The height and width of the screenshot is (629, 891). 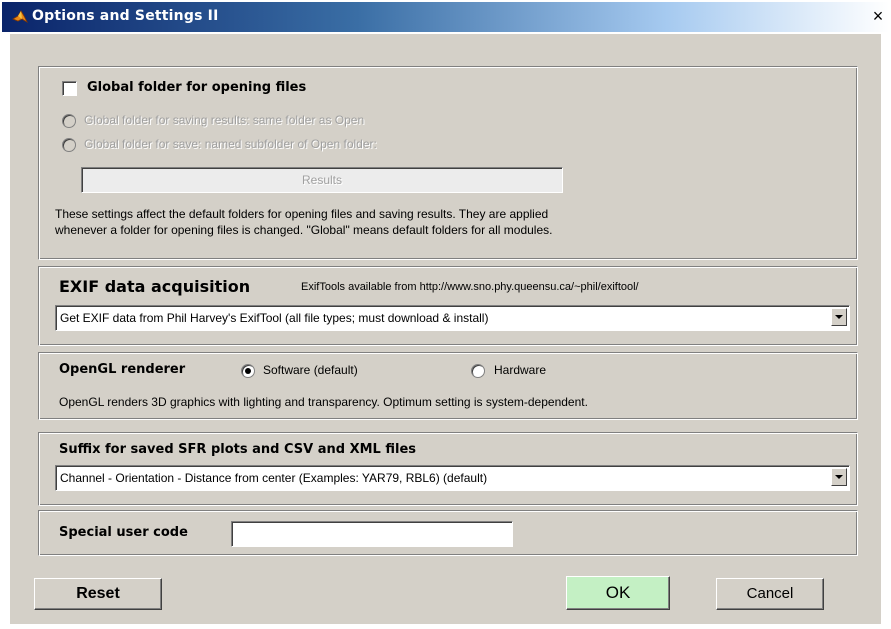 I want to click on matlab-logo-icon, so click(x=20, y=17).